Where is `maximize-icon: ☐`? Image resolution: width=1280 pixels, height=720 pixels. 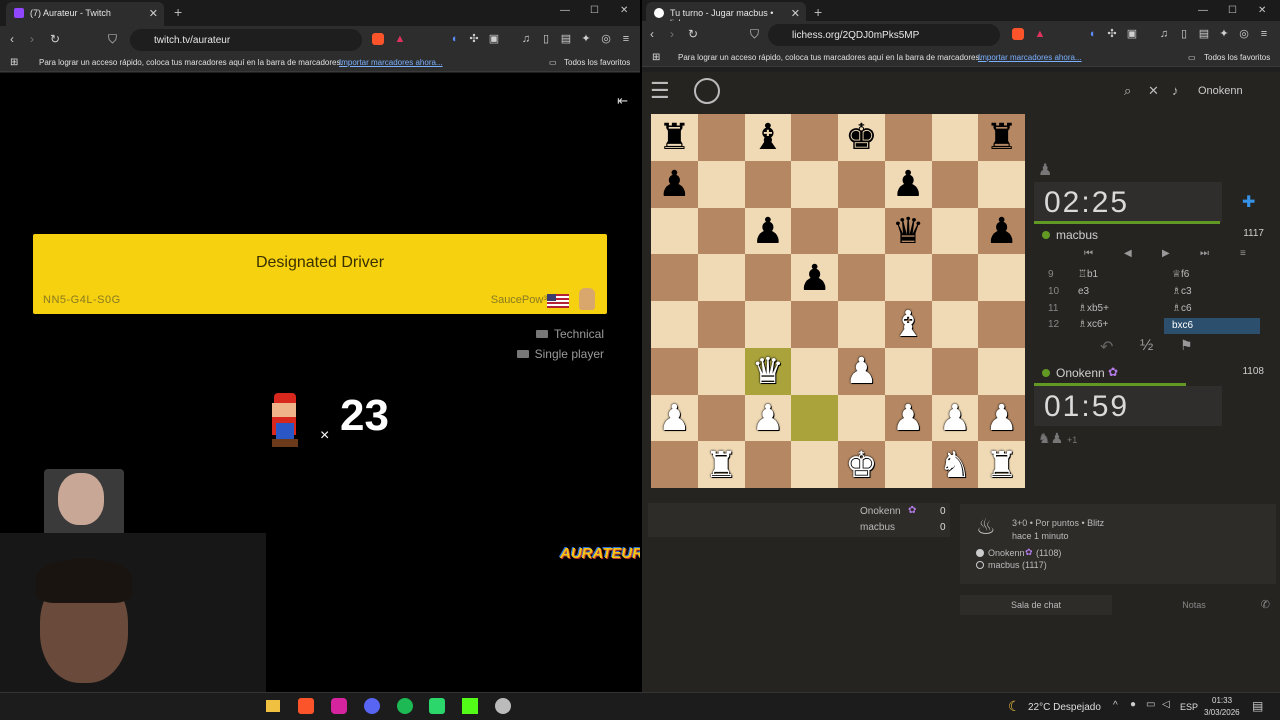
maximize-icon: ☐ is located at coordinates (594, 10).